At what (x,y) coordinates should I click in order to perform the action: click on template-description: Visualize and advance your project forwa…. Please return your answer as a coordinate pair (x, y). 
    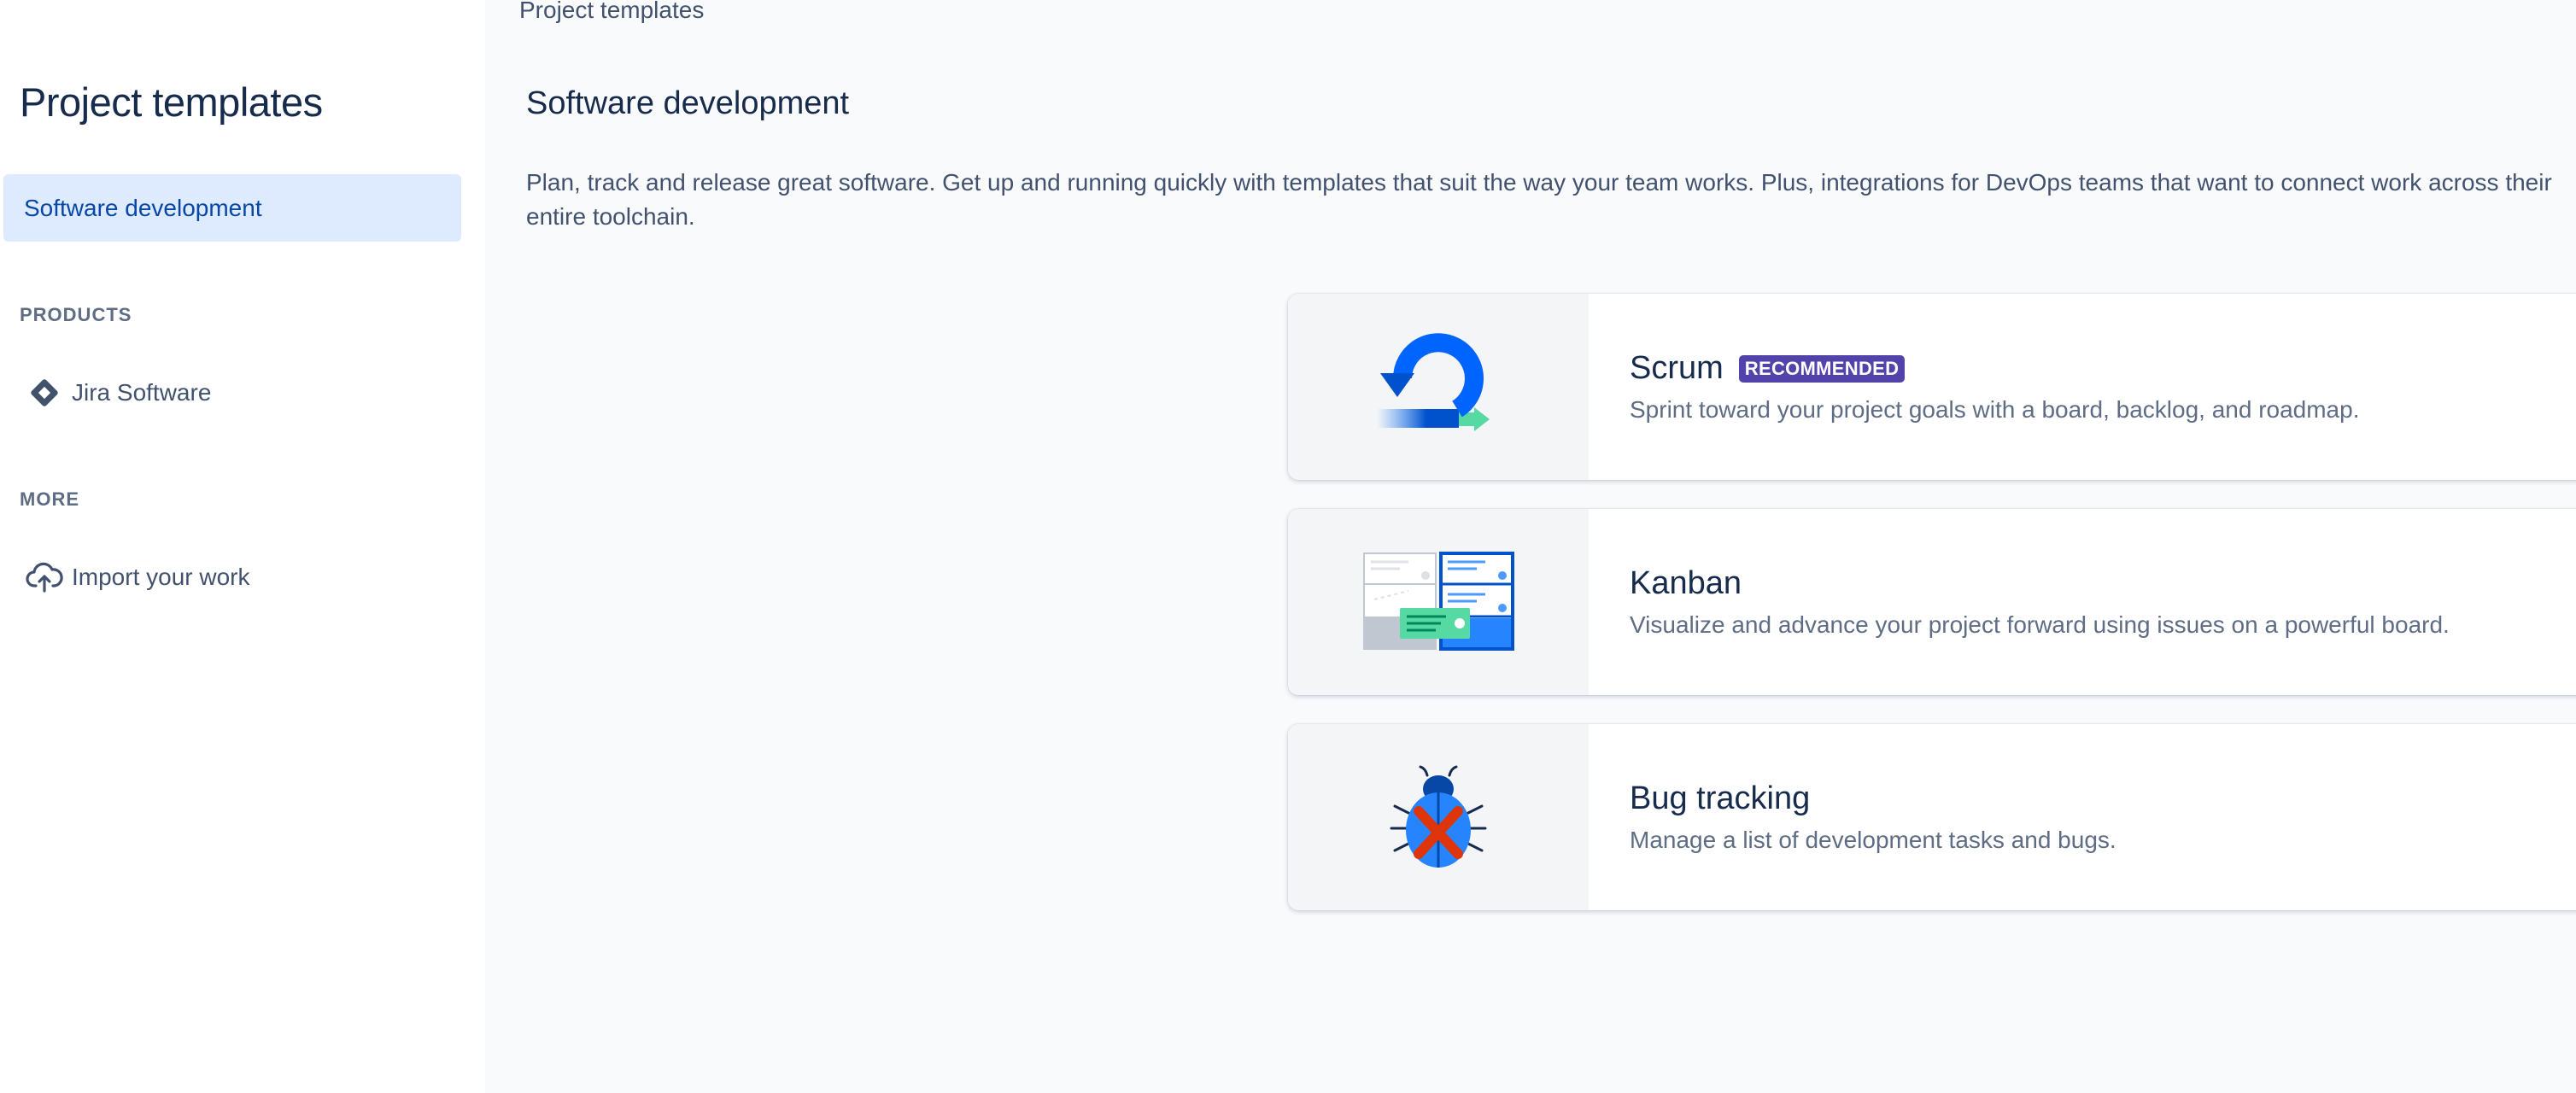
    Looking at the image, I should click on (2040, 624).